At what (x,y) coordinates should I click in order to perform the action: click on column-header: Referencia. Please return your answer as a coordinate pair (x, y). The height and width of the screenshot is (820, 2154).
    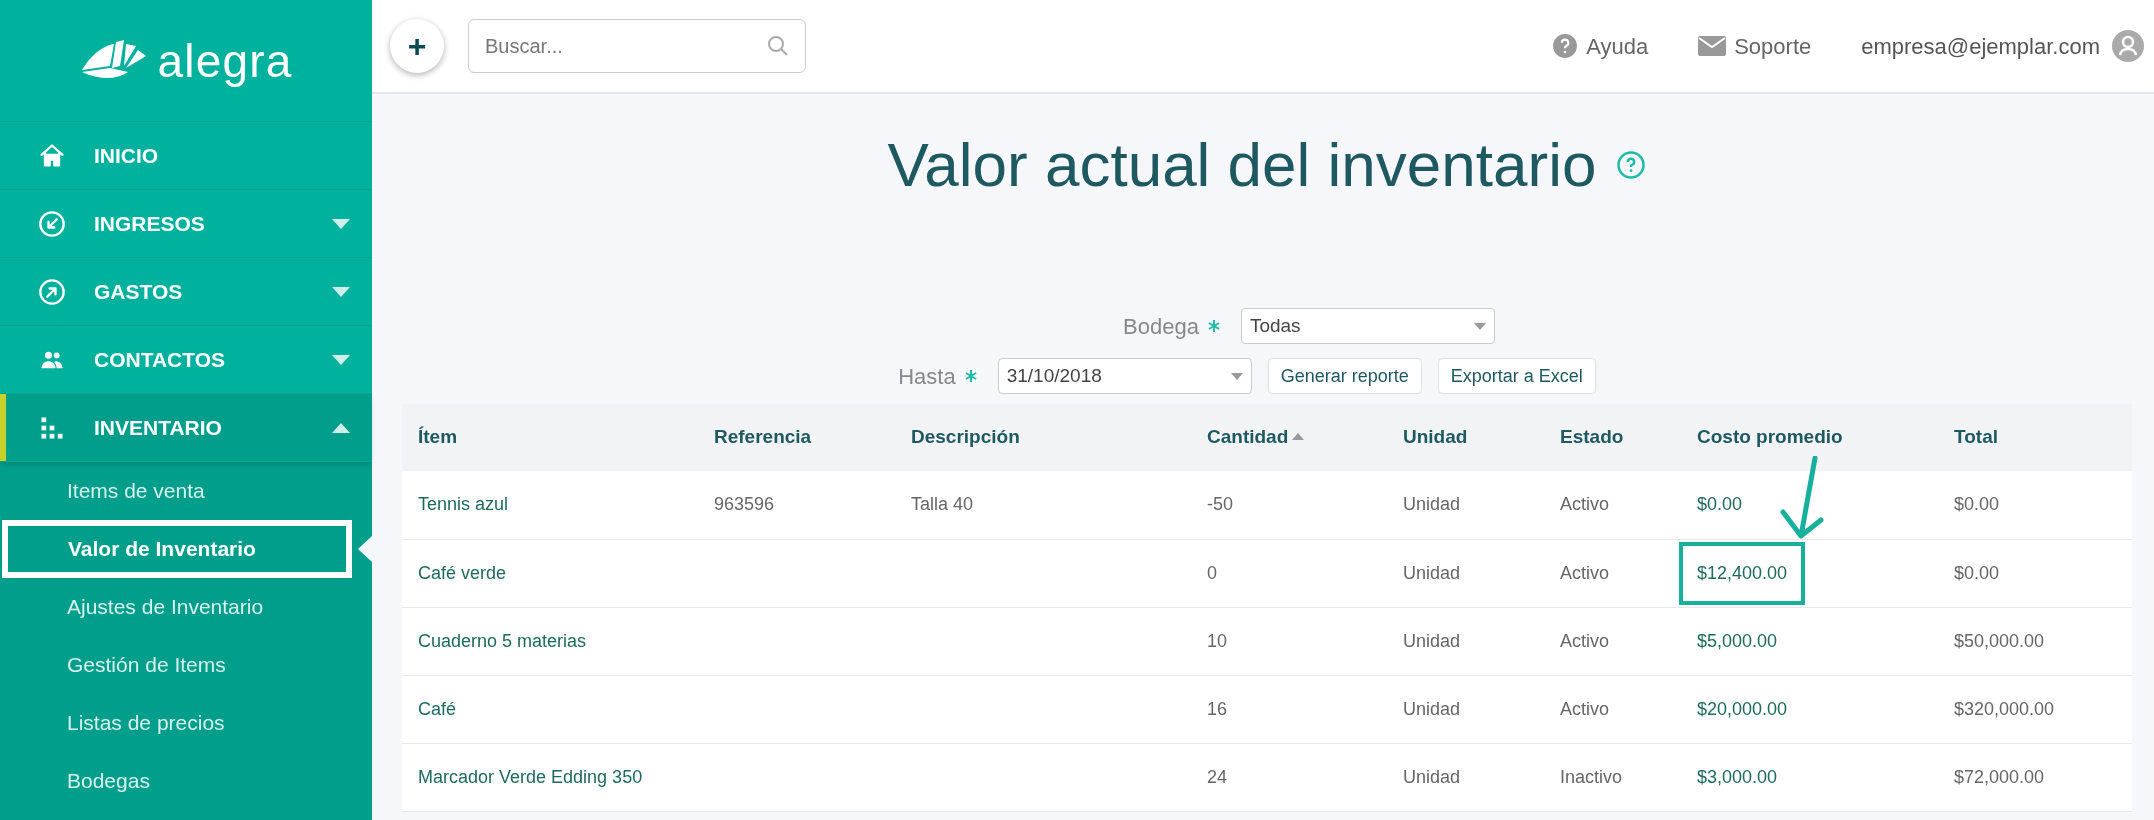
    Looking at the image, I should click on (796, 437).